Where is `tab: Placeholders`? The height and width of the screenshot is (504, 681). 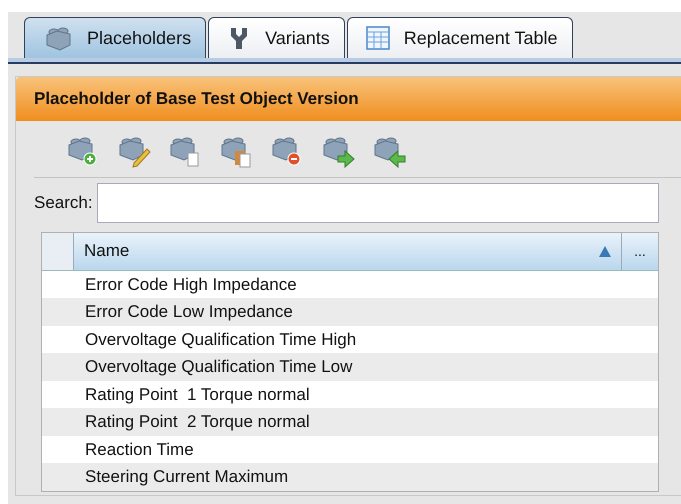
tab: Placeholders is located at coordinates (115, 37).